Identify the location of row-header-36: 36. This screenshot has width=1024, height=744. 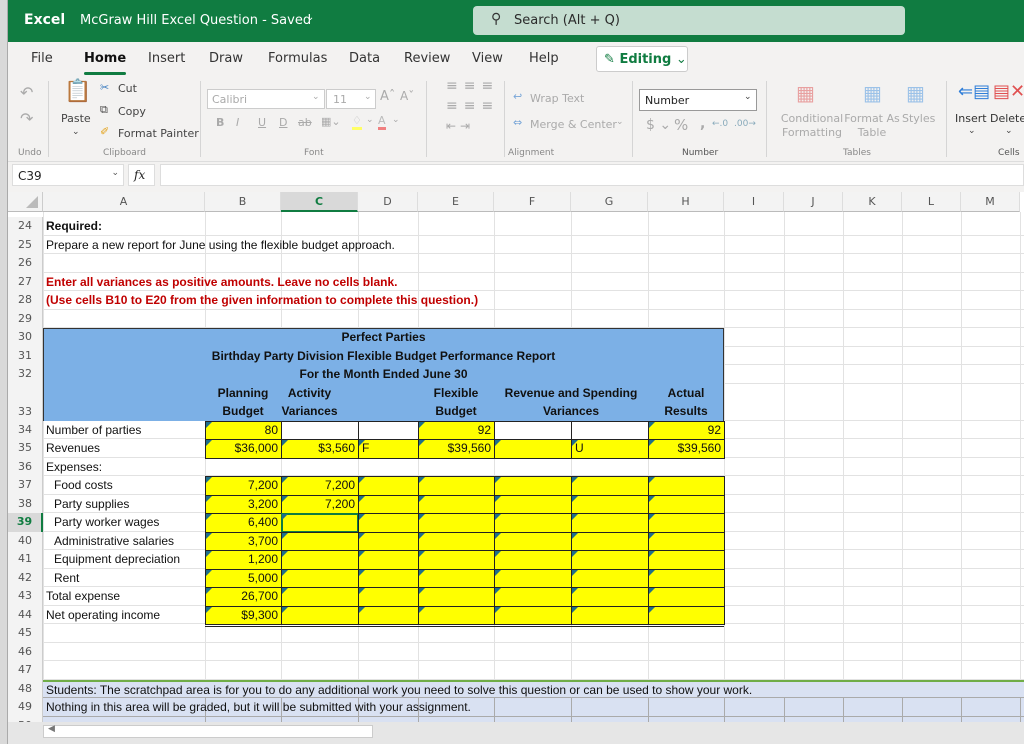
(25, 466).